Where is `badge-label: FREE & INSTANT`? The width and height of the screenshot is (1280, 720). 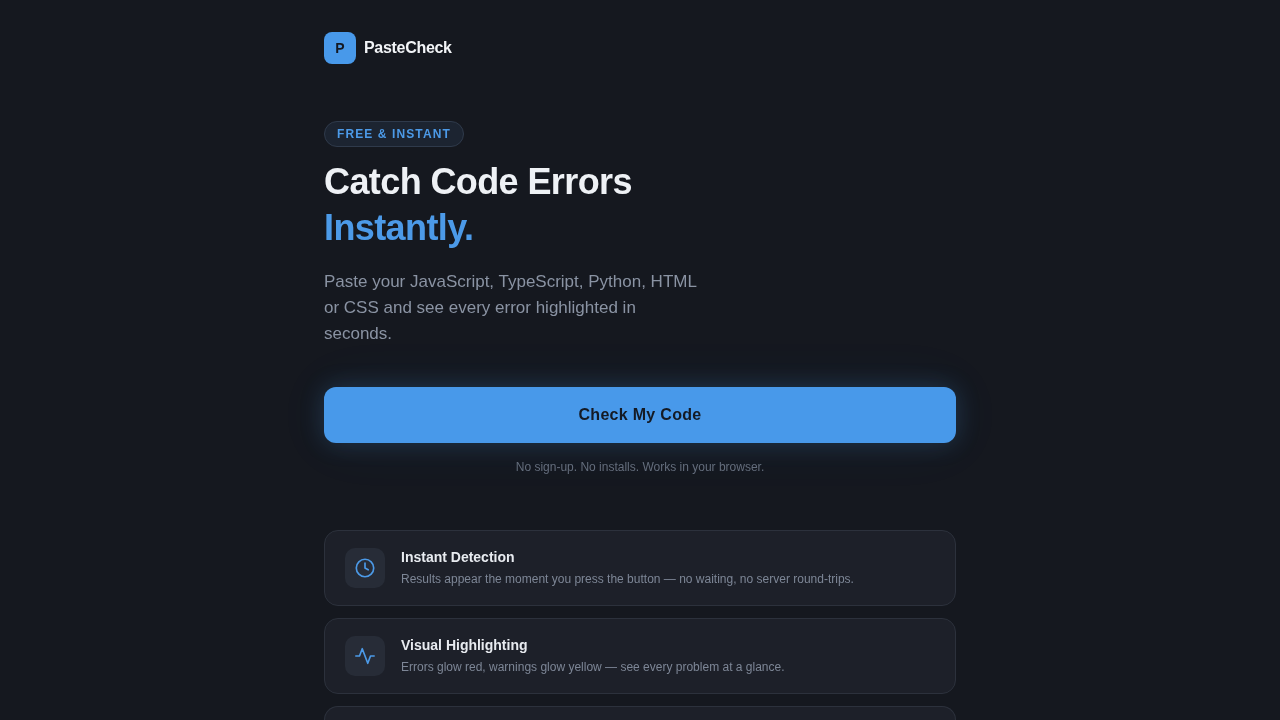
badge-label: FREE & INSTANT is located at coordinates (394, 134).